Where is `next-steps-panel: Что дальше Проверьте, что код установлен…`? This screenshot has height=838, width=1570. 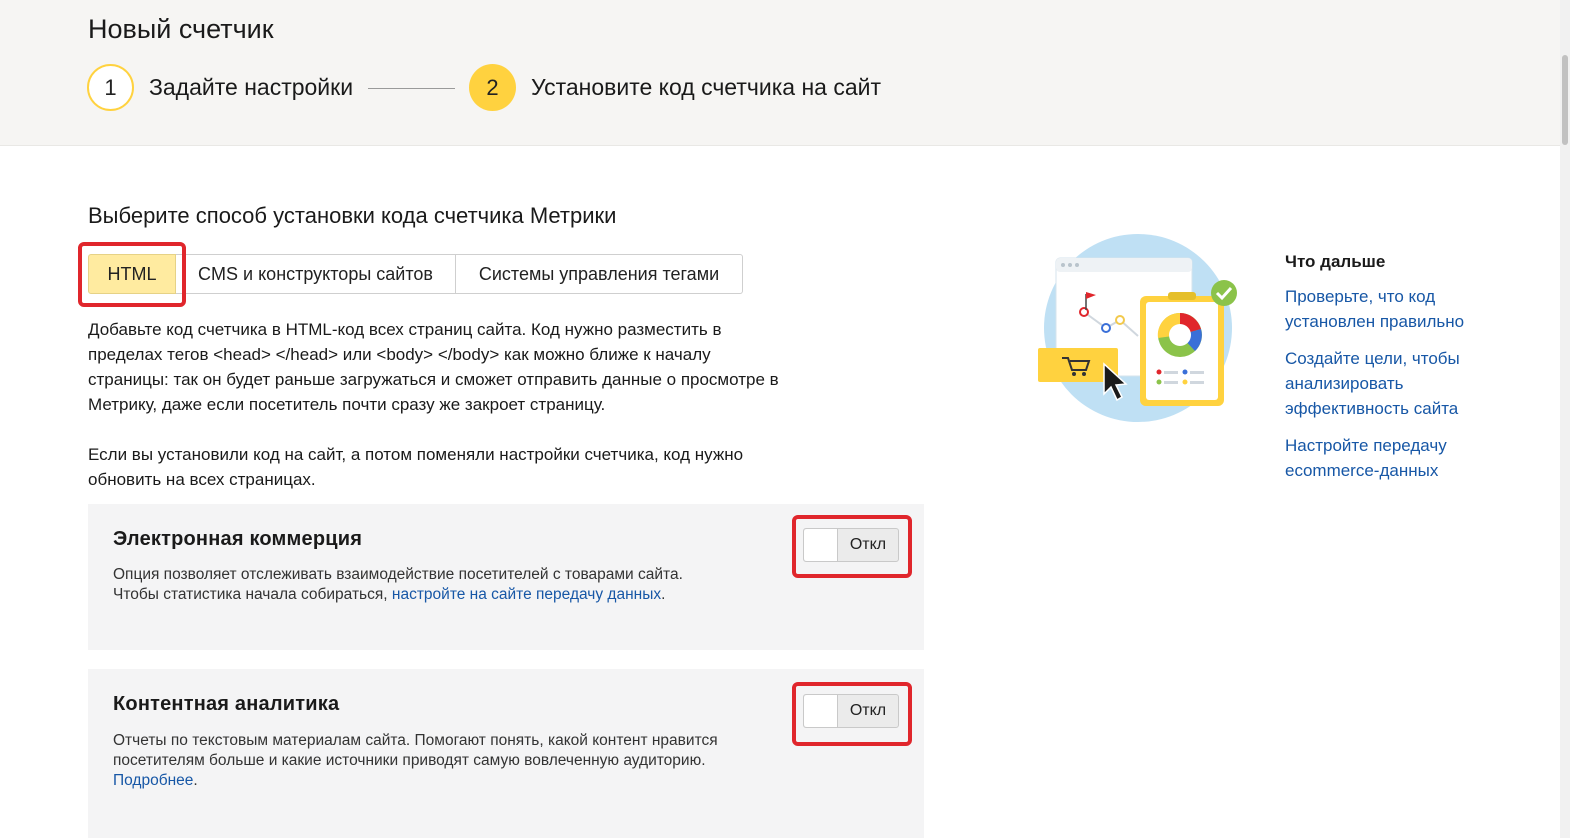
next-steps-panel: Что дальше Проверьте, что код установлен… is located at coordinates (1415, 373).